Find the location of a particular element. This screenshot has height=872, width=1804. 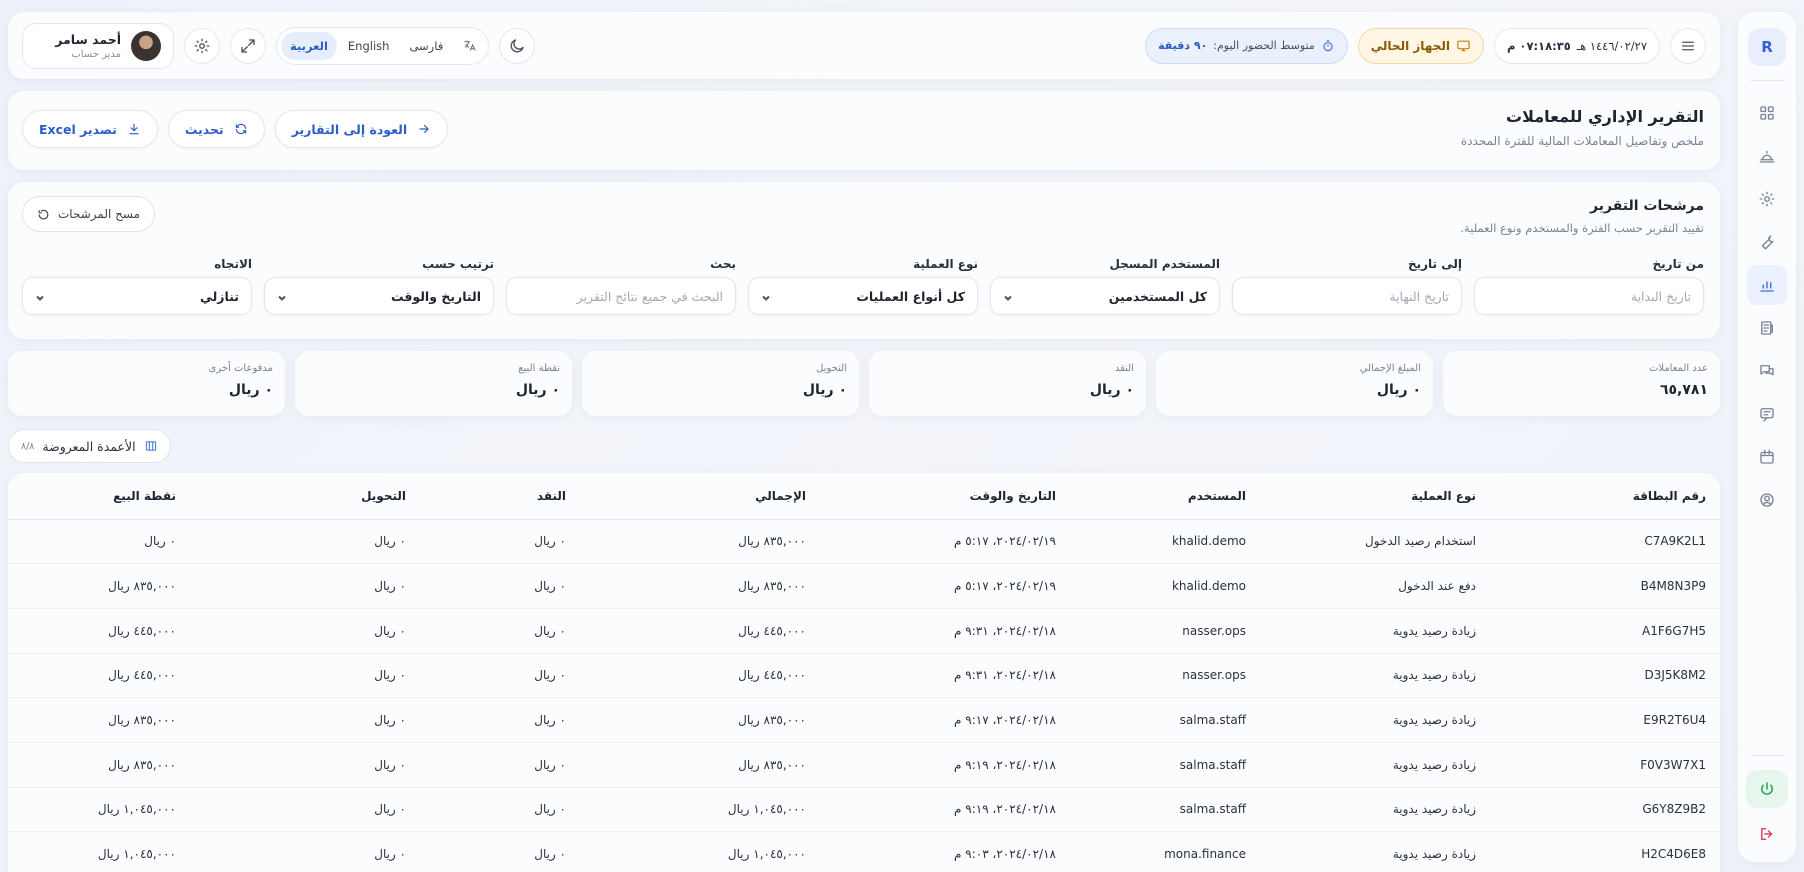

stat-label: عدد المعاملات is located at coordinates (1678, 368).